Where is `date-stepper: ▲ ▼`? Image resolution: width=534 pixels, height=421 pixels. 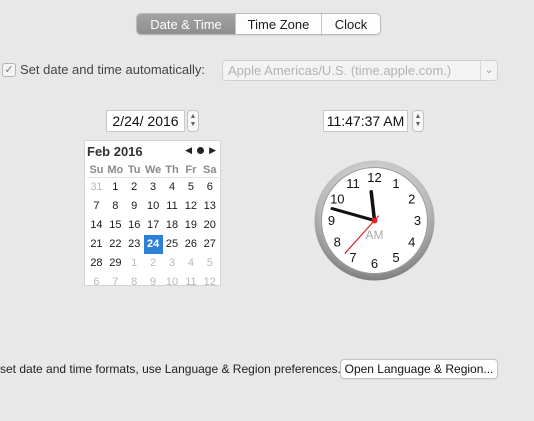
date-stepper: ▲ ▼ is located at coordinates (193, 121).